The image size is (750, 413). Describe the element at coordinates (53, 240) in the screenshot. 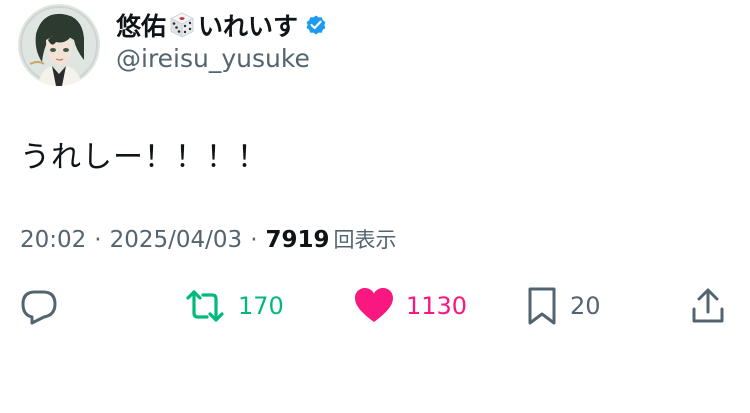

I see `tweet-time: 20:02` at that location.